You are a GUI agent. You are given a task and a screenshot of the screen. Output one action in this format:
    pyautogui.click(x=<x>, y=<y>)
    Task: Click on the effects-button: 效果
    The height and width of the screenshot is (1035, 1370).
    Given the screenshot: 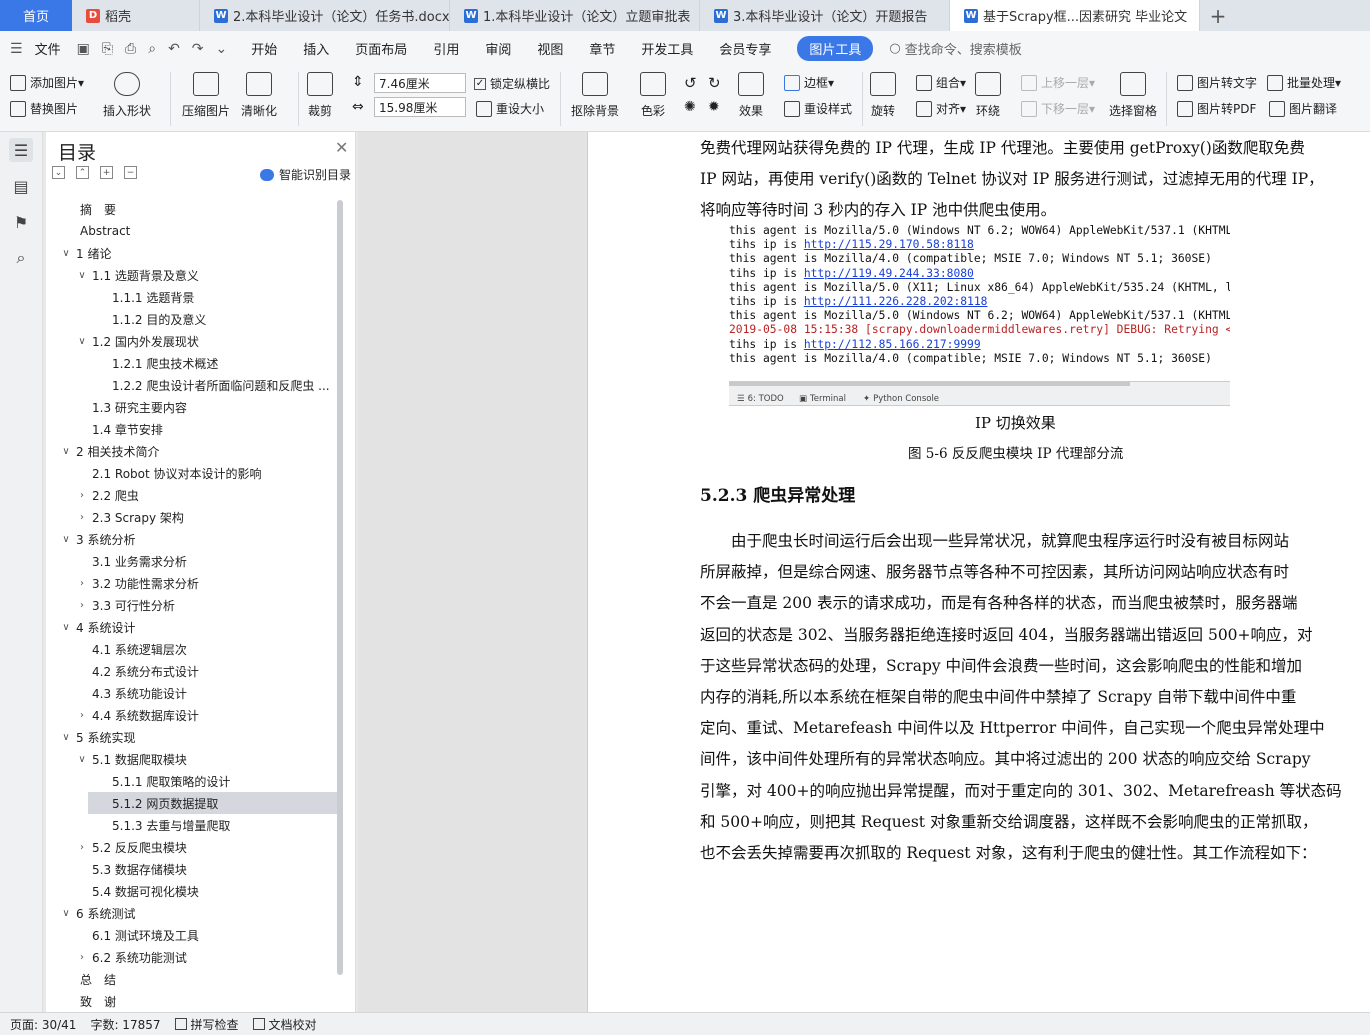 What is the action you would take?
    pyautogui.click(x=751, y=95)
    